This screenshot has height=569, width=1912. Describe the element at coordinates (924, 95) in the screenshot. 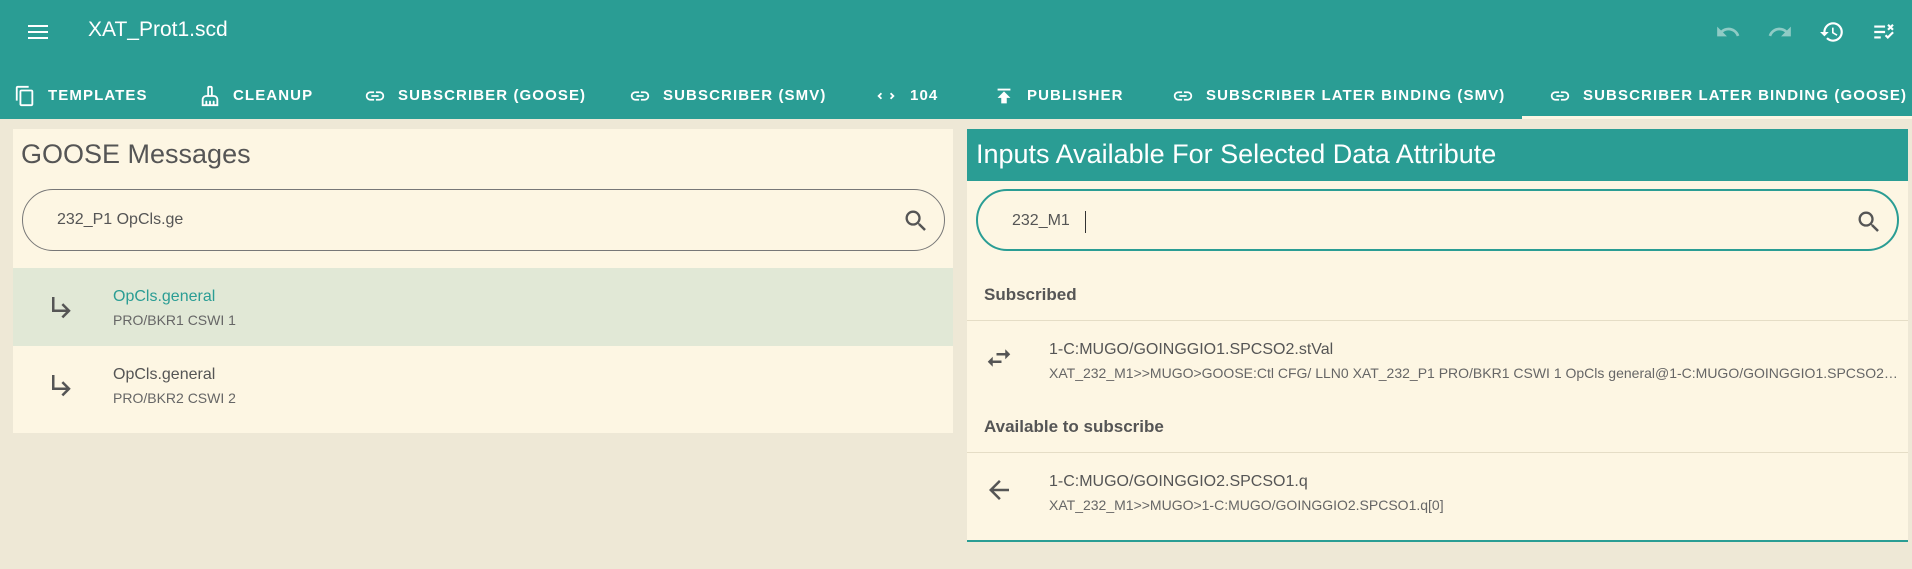

I see `tab-label: 104` at that location.